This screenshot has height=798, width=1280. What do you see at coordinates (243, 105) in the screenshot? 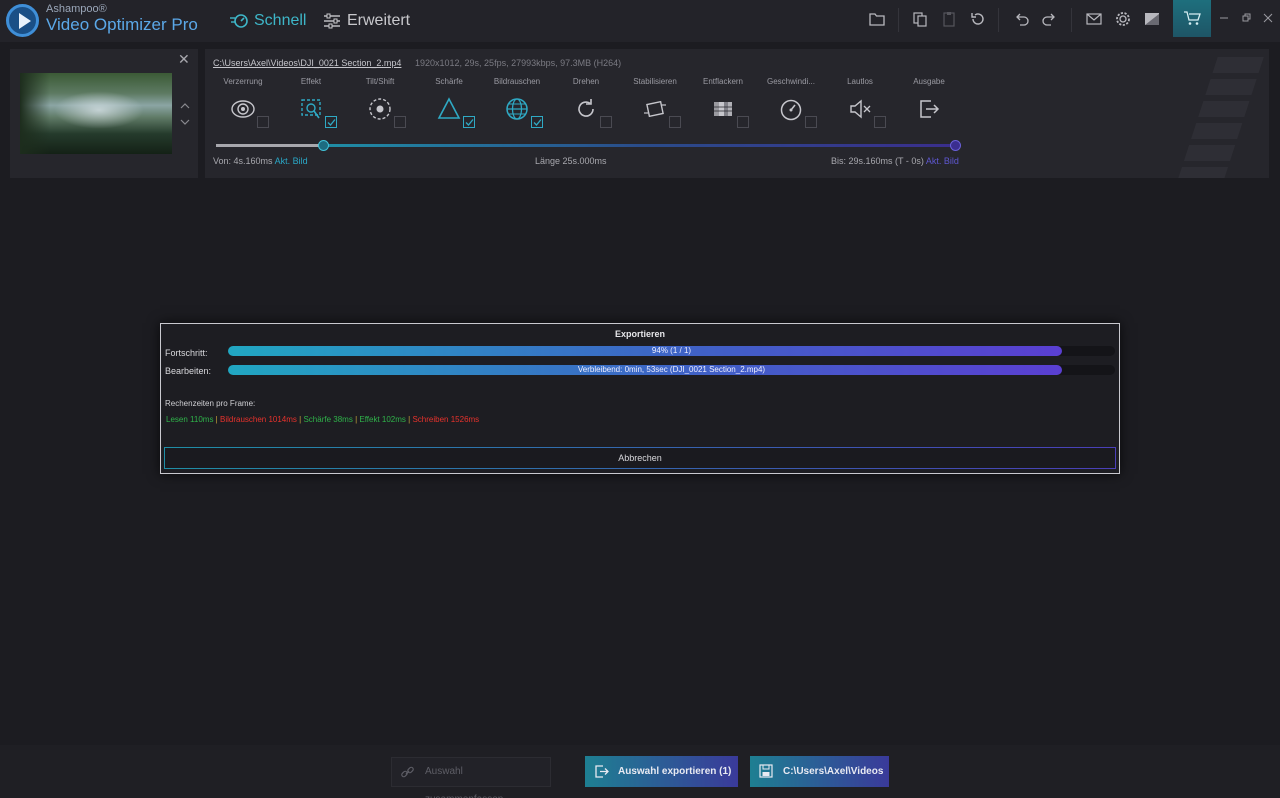
I see `tool-verzerrung: Verzerrung` at bounding box center [243, 105].